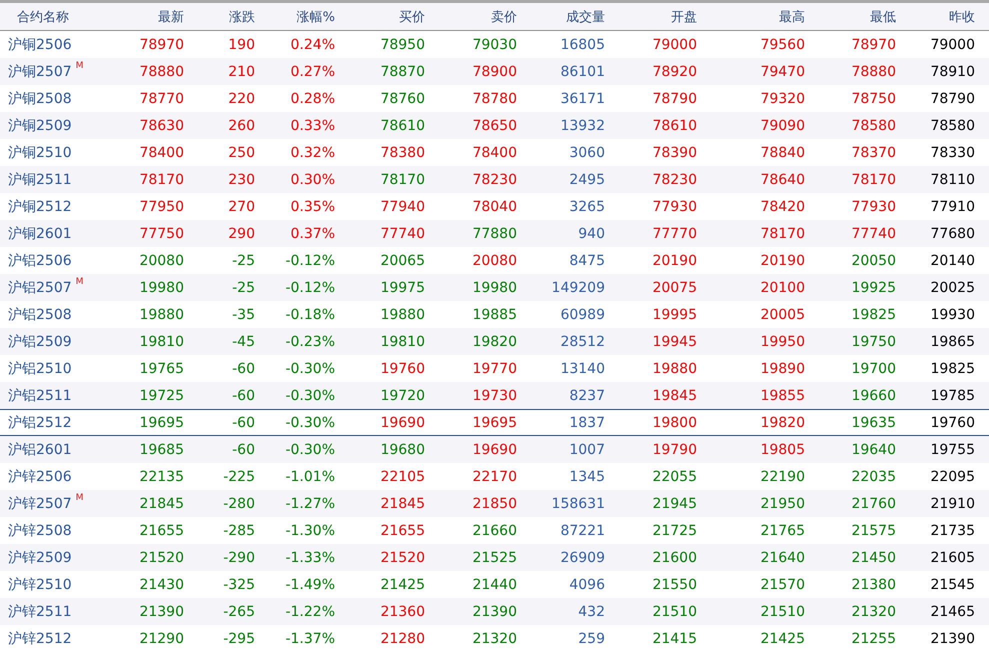 The height and width of the screenshot is (657, 989). Describe the element at coordinates (40, 503) in the screenshot. I see `contract-name: 沪锌2507` at that location.